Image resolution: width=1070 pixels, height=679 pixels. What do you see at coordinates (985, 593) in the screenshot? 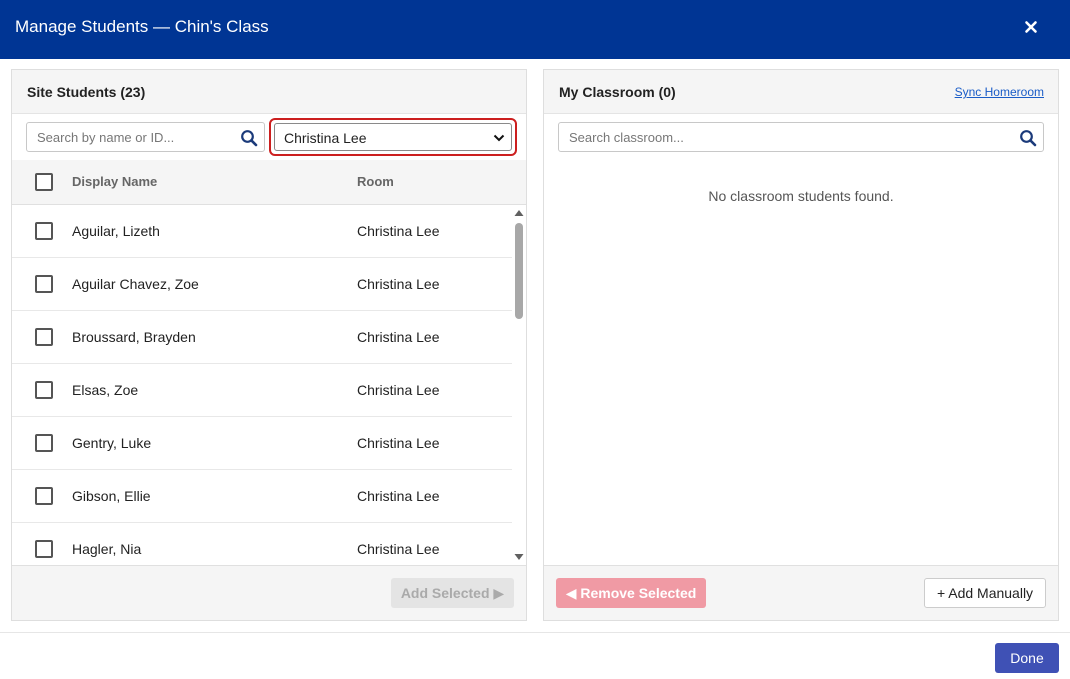
I see `add-manually-button: + Add Manually` at bounding box center [985, 593].